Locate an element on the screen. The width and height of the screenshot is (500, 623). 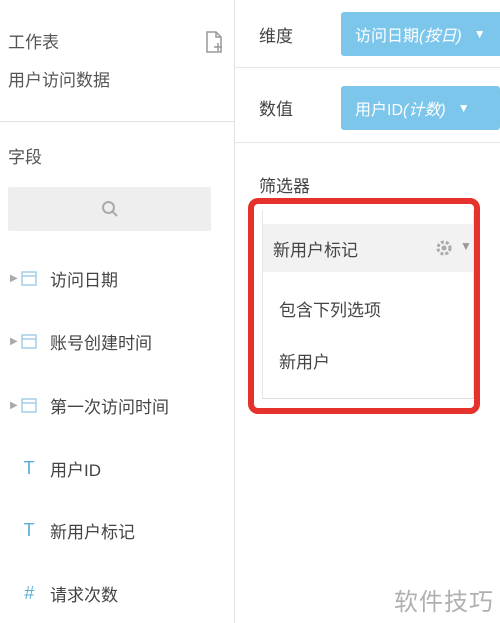
measure-pill: 用户ID (计数) ▼ is located at coordinates (420, 108).